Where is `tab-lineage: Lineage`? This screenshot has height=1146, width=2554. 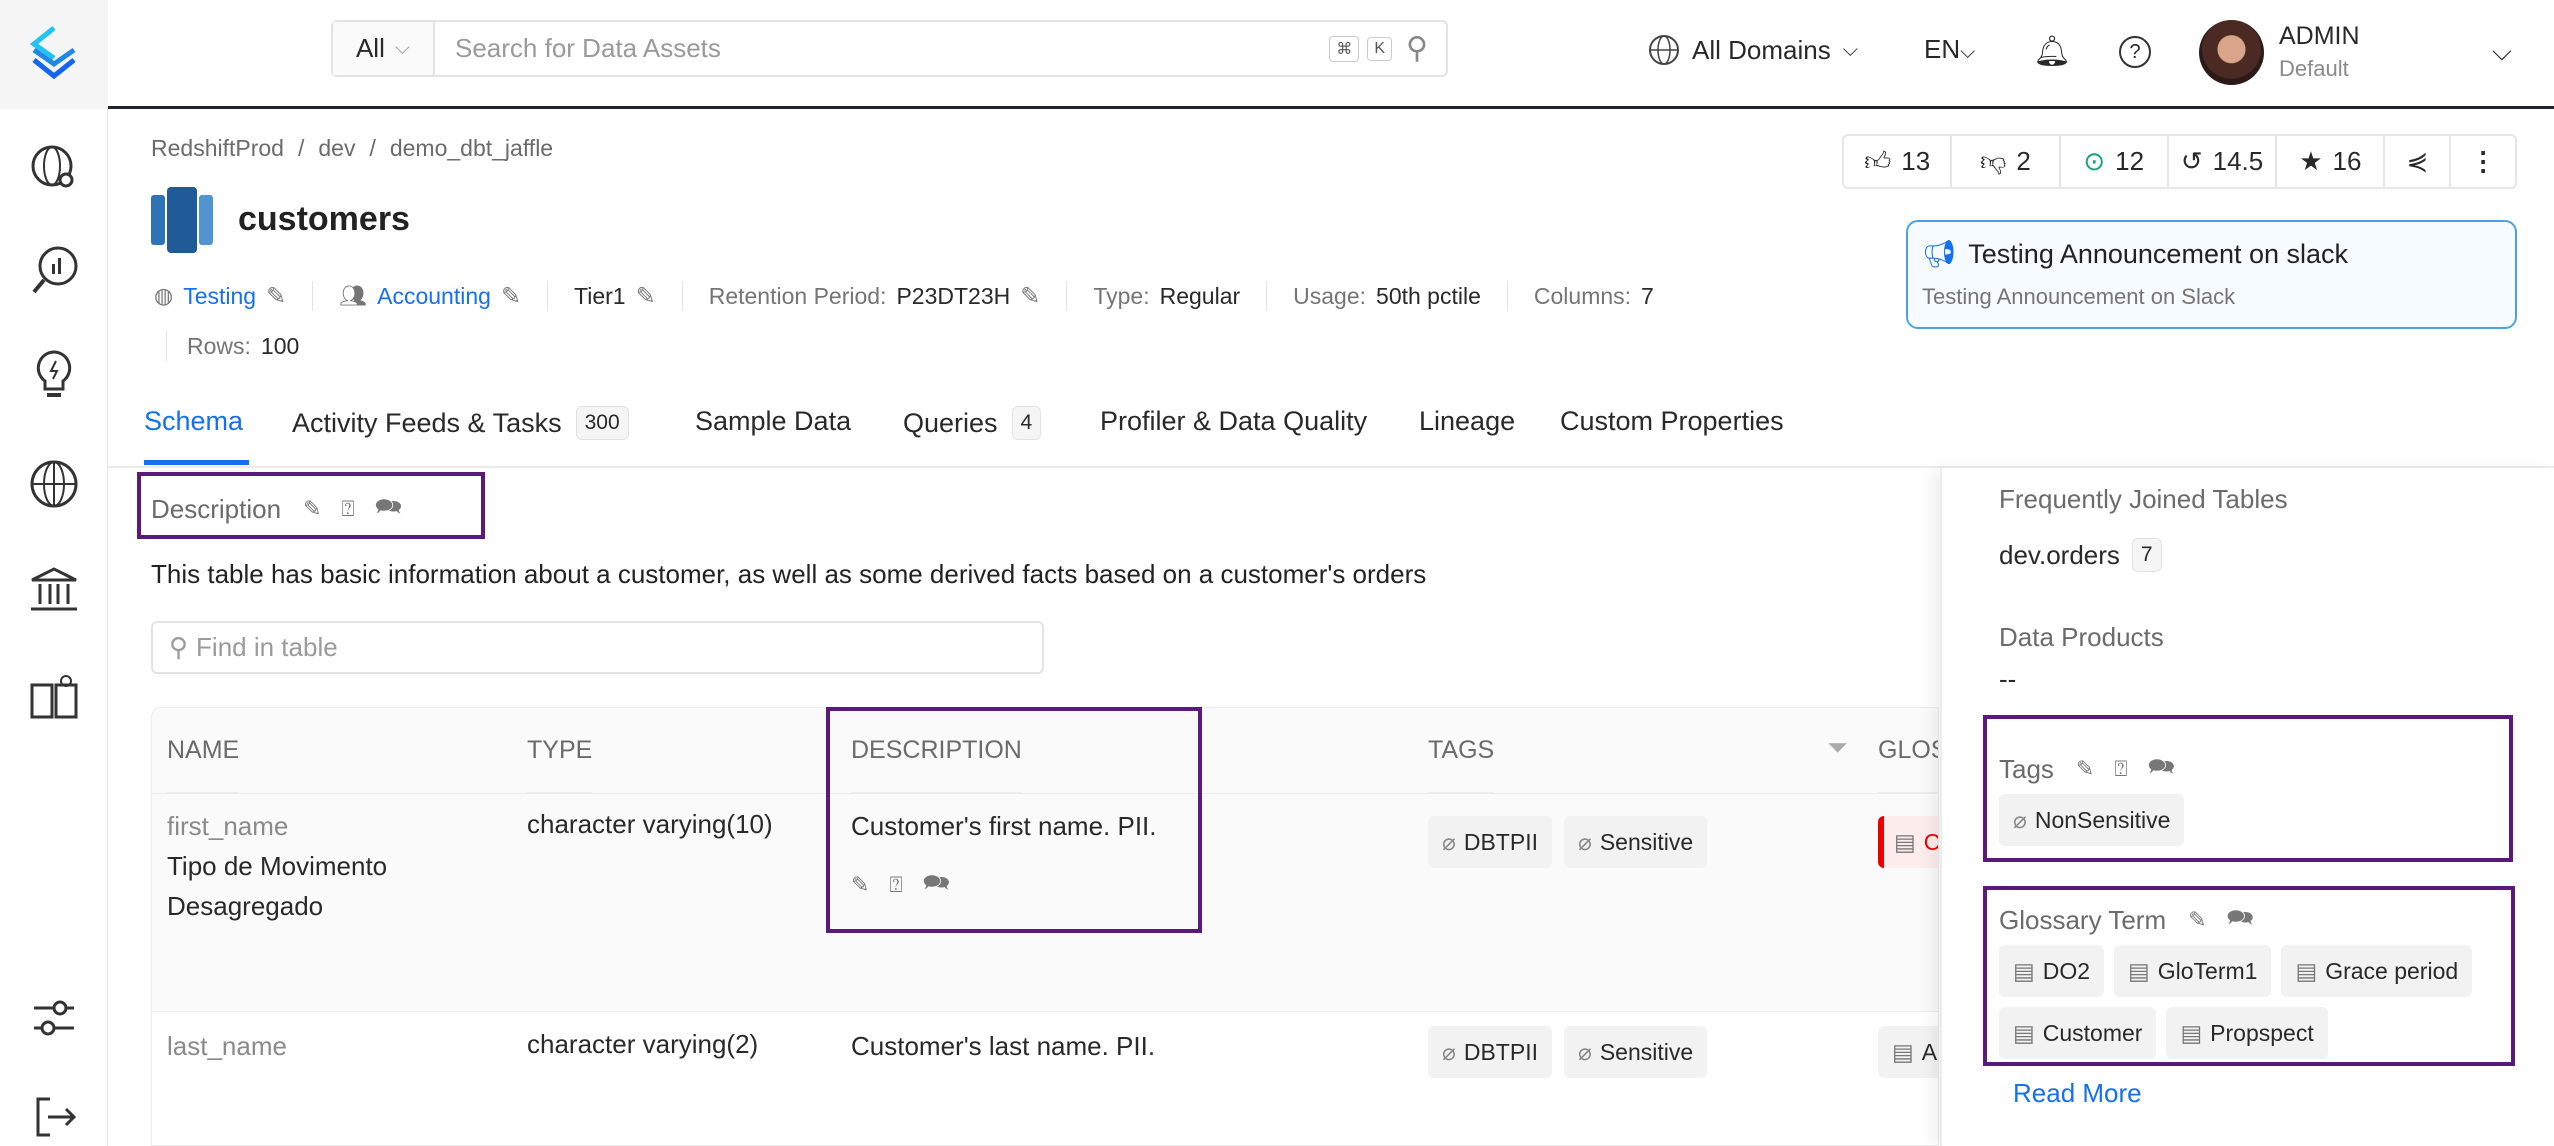 tab-lineage: Lineage is located at coordinates (1467, 421).